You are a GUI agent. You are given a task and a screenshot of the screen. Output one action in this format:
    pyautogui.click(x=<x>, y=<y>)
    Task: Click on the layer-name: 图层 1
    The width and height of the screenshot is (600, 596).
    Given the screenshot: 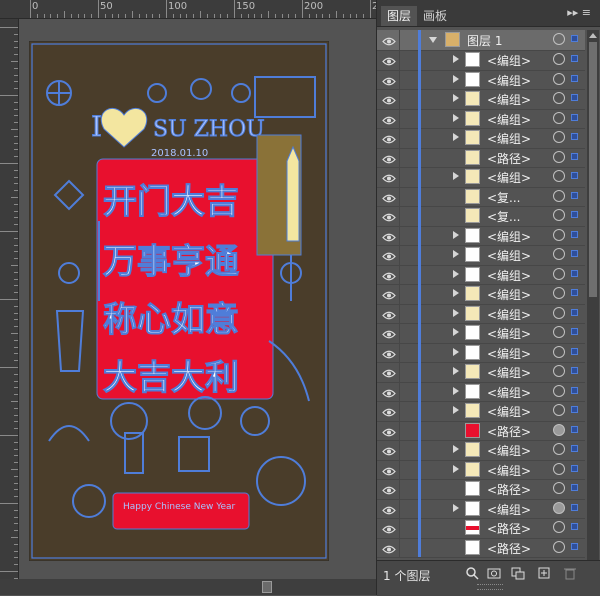 What is the action you would take?
    pyautogui.click(x=484, y=40)
    